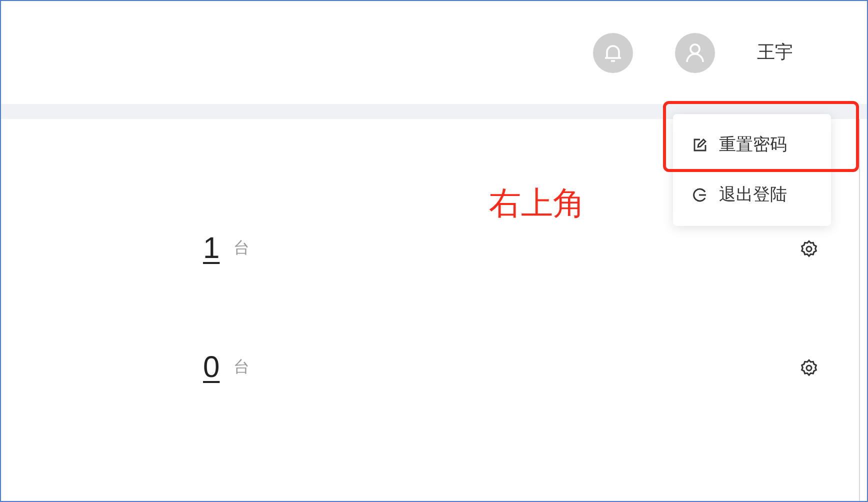  Describe the element at coordinates (700, 195) in the screenshot. I see `logout-icon` at that location.